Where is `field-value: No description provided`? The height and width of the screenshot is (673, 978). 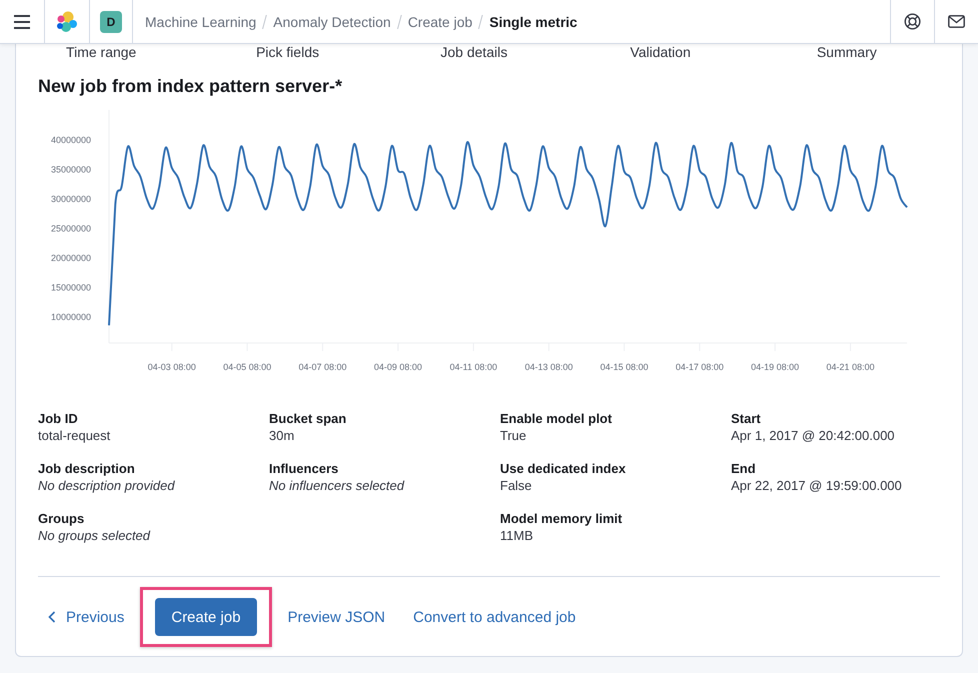
field-value: No description provided is located at coordinates (107, 486).